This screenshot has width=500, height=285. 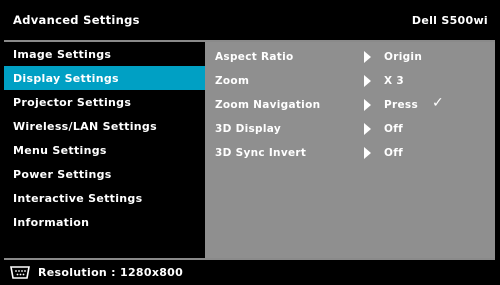 I want to click on setting-row-3d-display: 3D Display Off, so click(x=350, y=129).